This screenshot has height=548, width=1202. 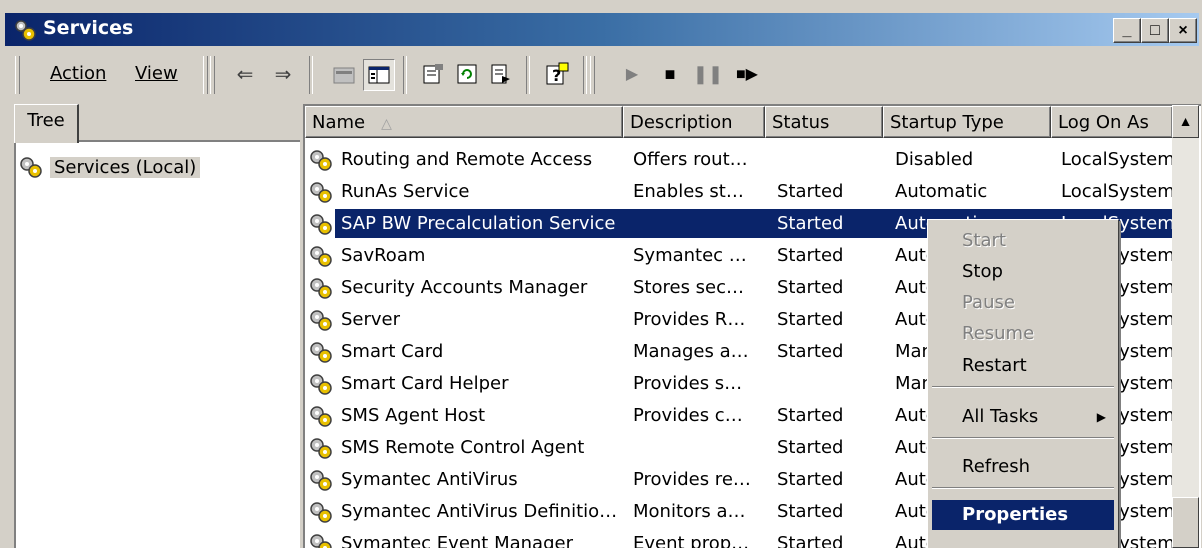 What do you see at coordinates (1023, 272) in the screenshot?
I see `menu-item-stop: Stop` at bounding box center [1023, 272].